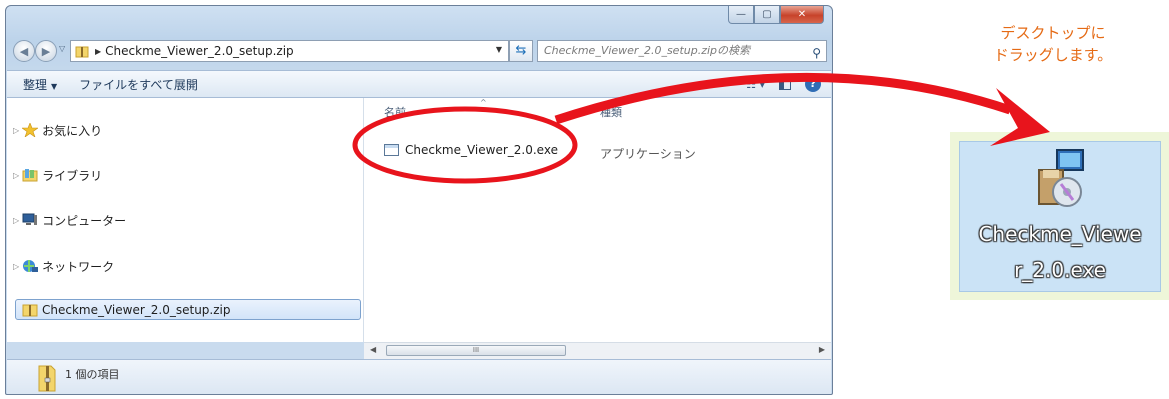 This screenshot has height=399, width=1169. I want to click on drag-arrow-line, so click(783, 98).